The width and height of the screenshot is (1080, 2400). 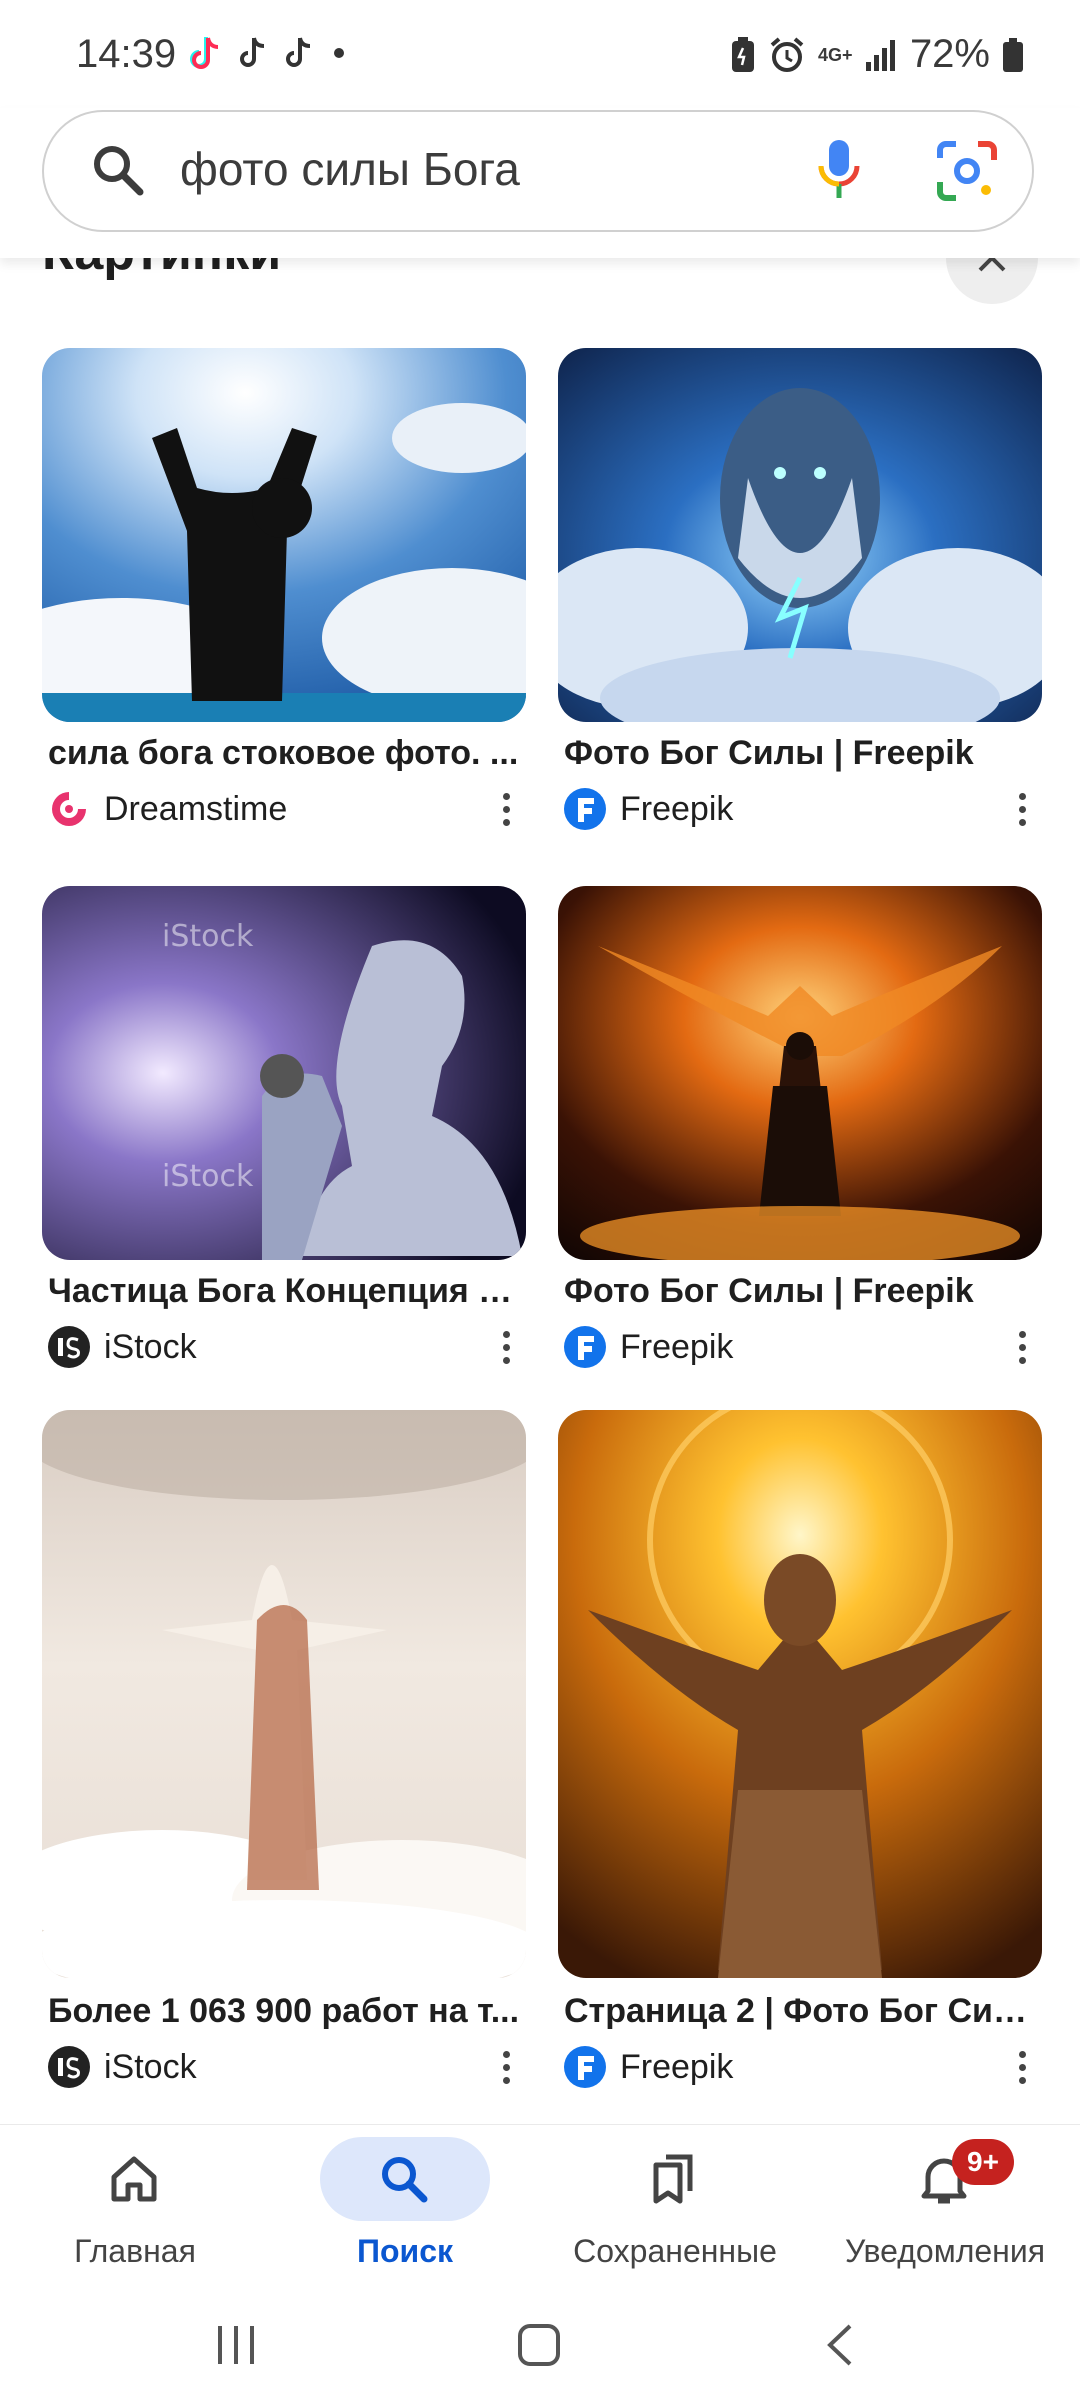 I want to click on nav-item-saved: Сохраненные, so click(x=675, y=2210).